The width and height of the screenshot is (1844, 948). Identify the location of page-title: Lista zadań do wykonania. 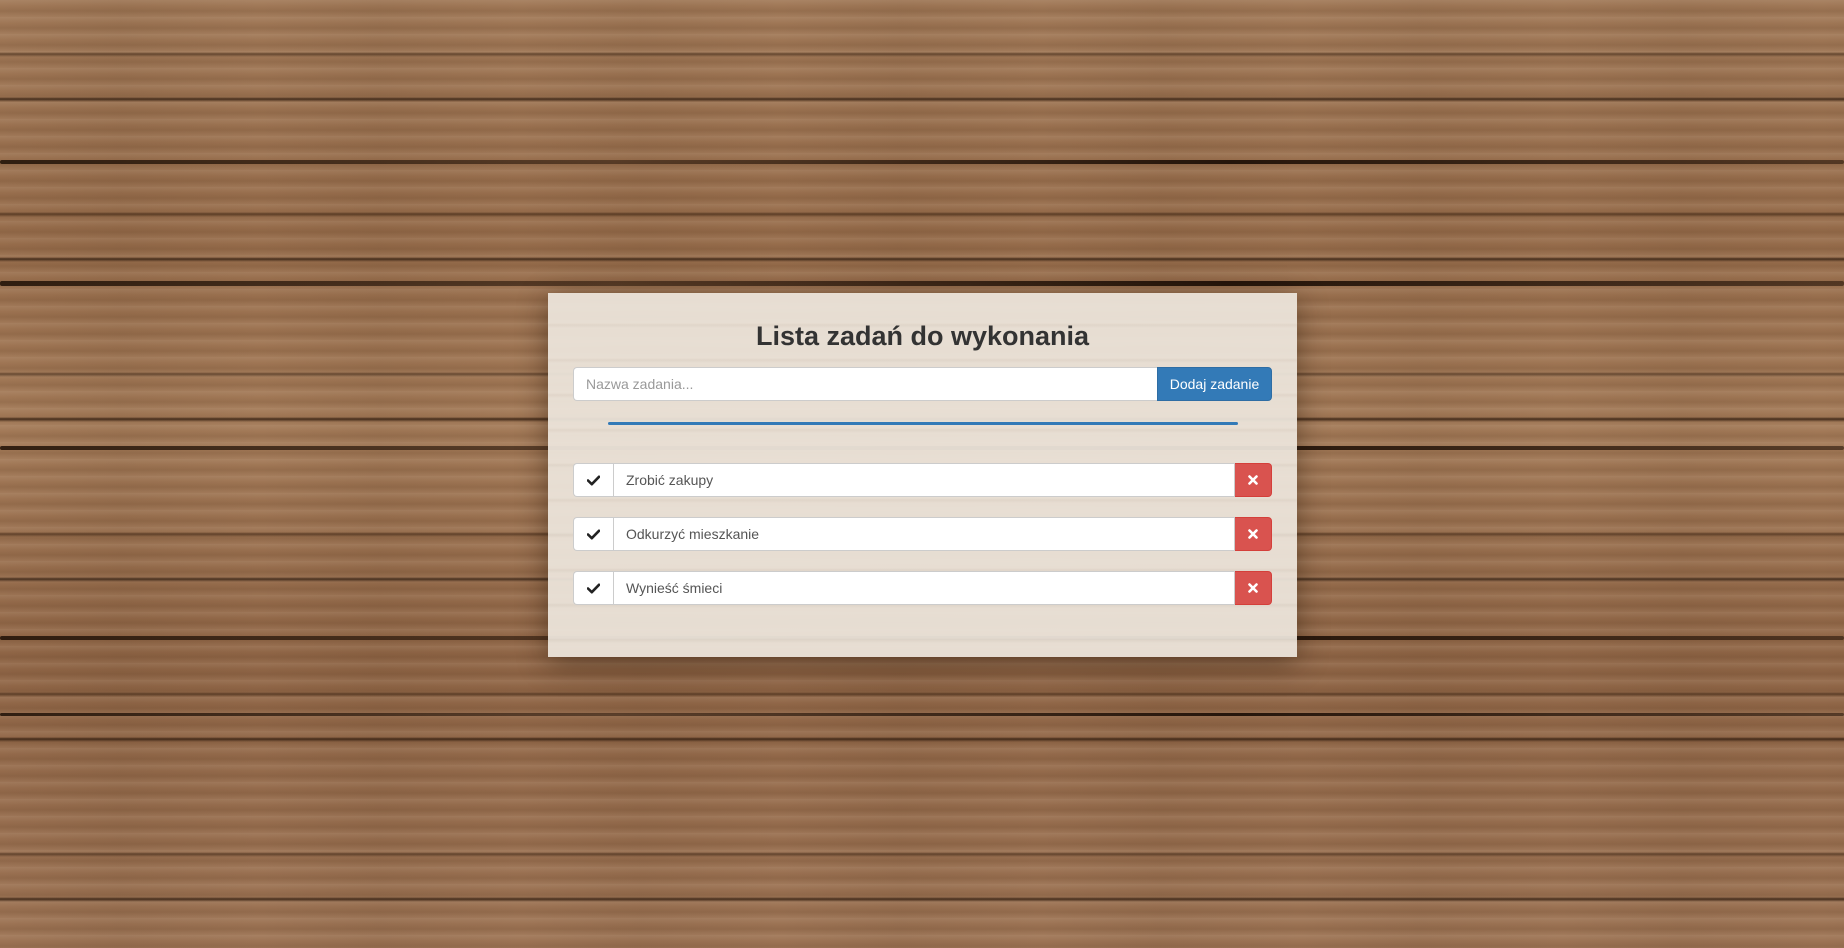
(922, 336).